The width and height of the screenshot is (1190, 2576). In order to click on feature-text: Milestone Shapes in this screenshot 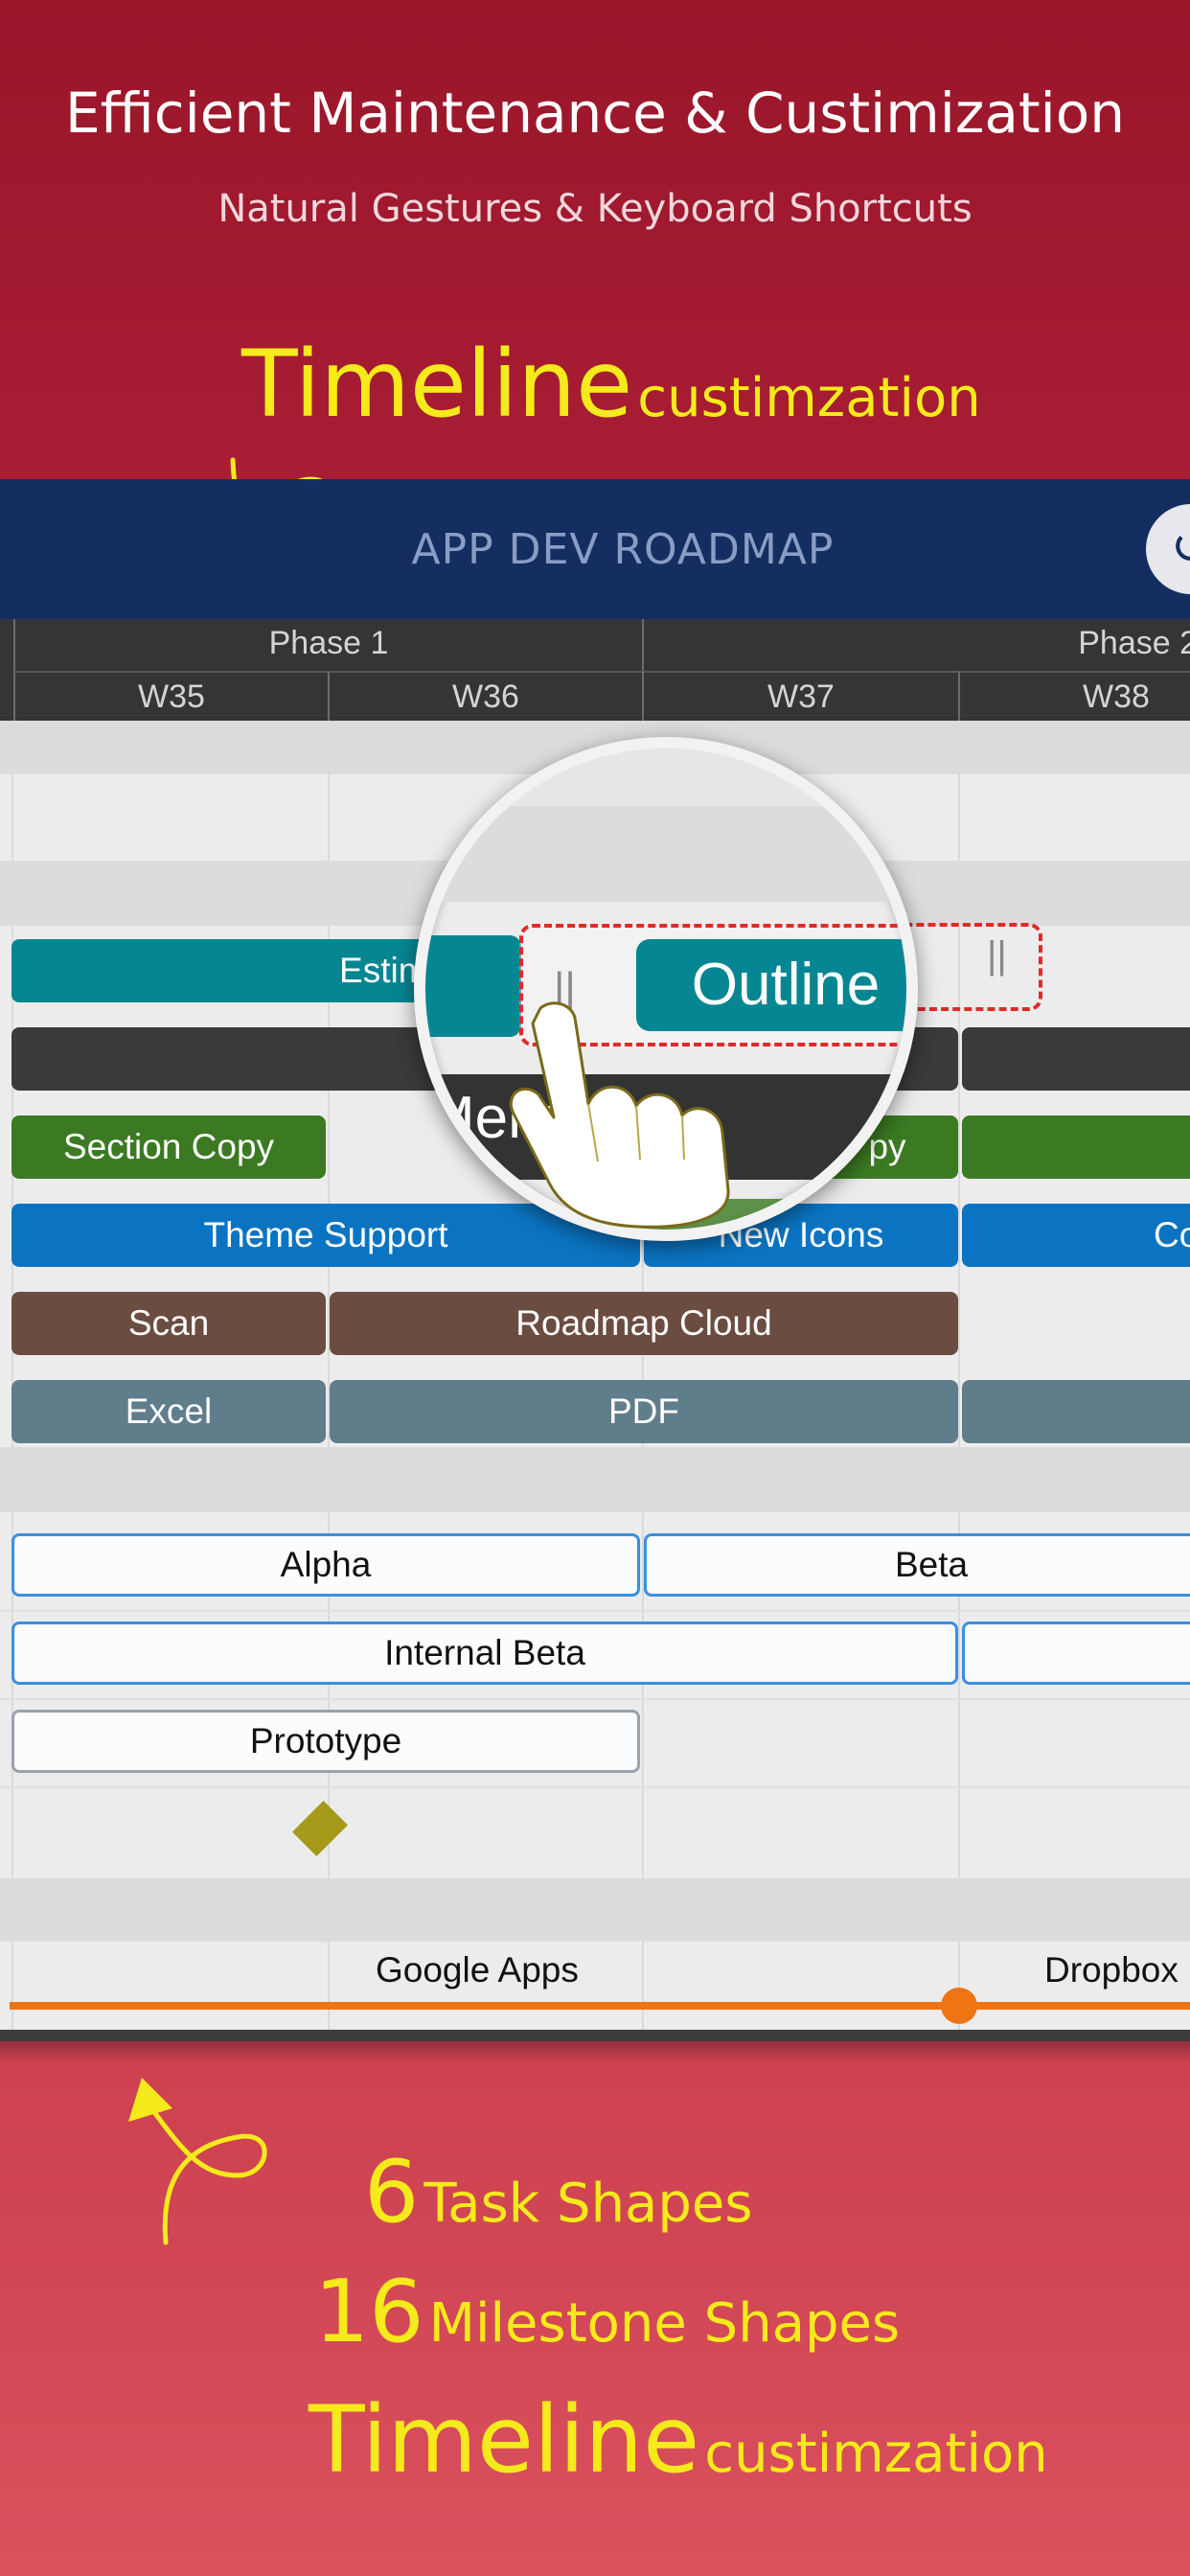, I will do `click(665, 2323)`.